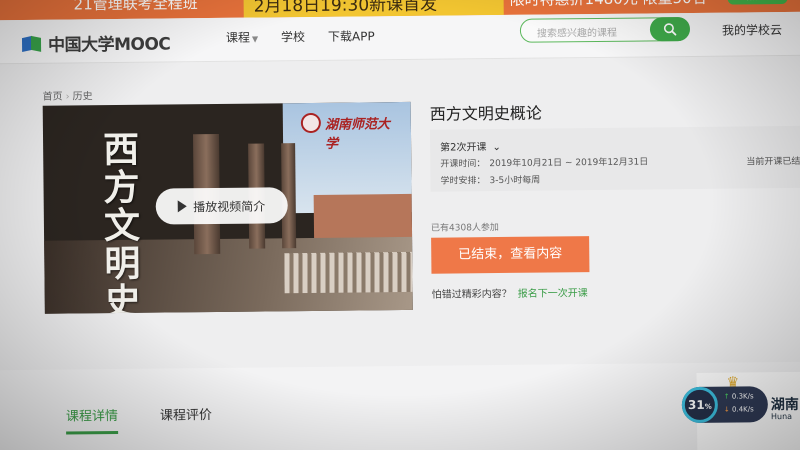 The image size is (800, 450). Describe the element at coordinates (122, 264) in the screenshot. I see `video-title-char: 明` at that location.